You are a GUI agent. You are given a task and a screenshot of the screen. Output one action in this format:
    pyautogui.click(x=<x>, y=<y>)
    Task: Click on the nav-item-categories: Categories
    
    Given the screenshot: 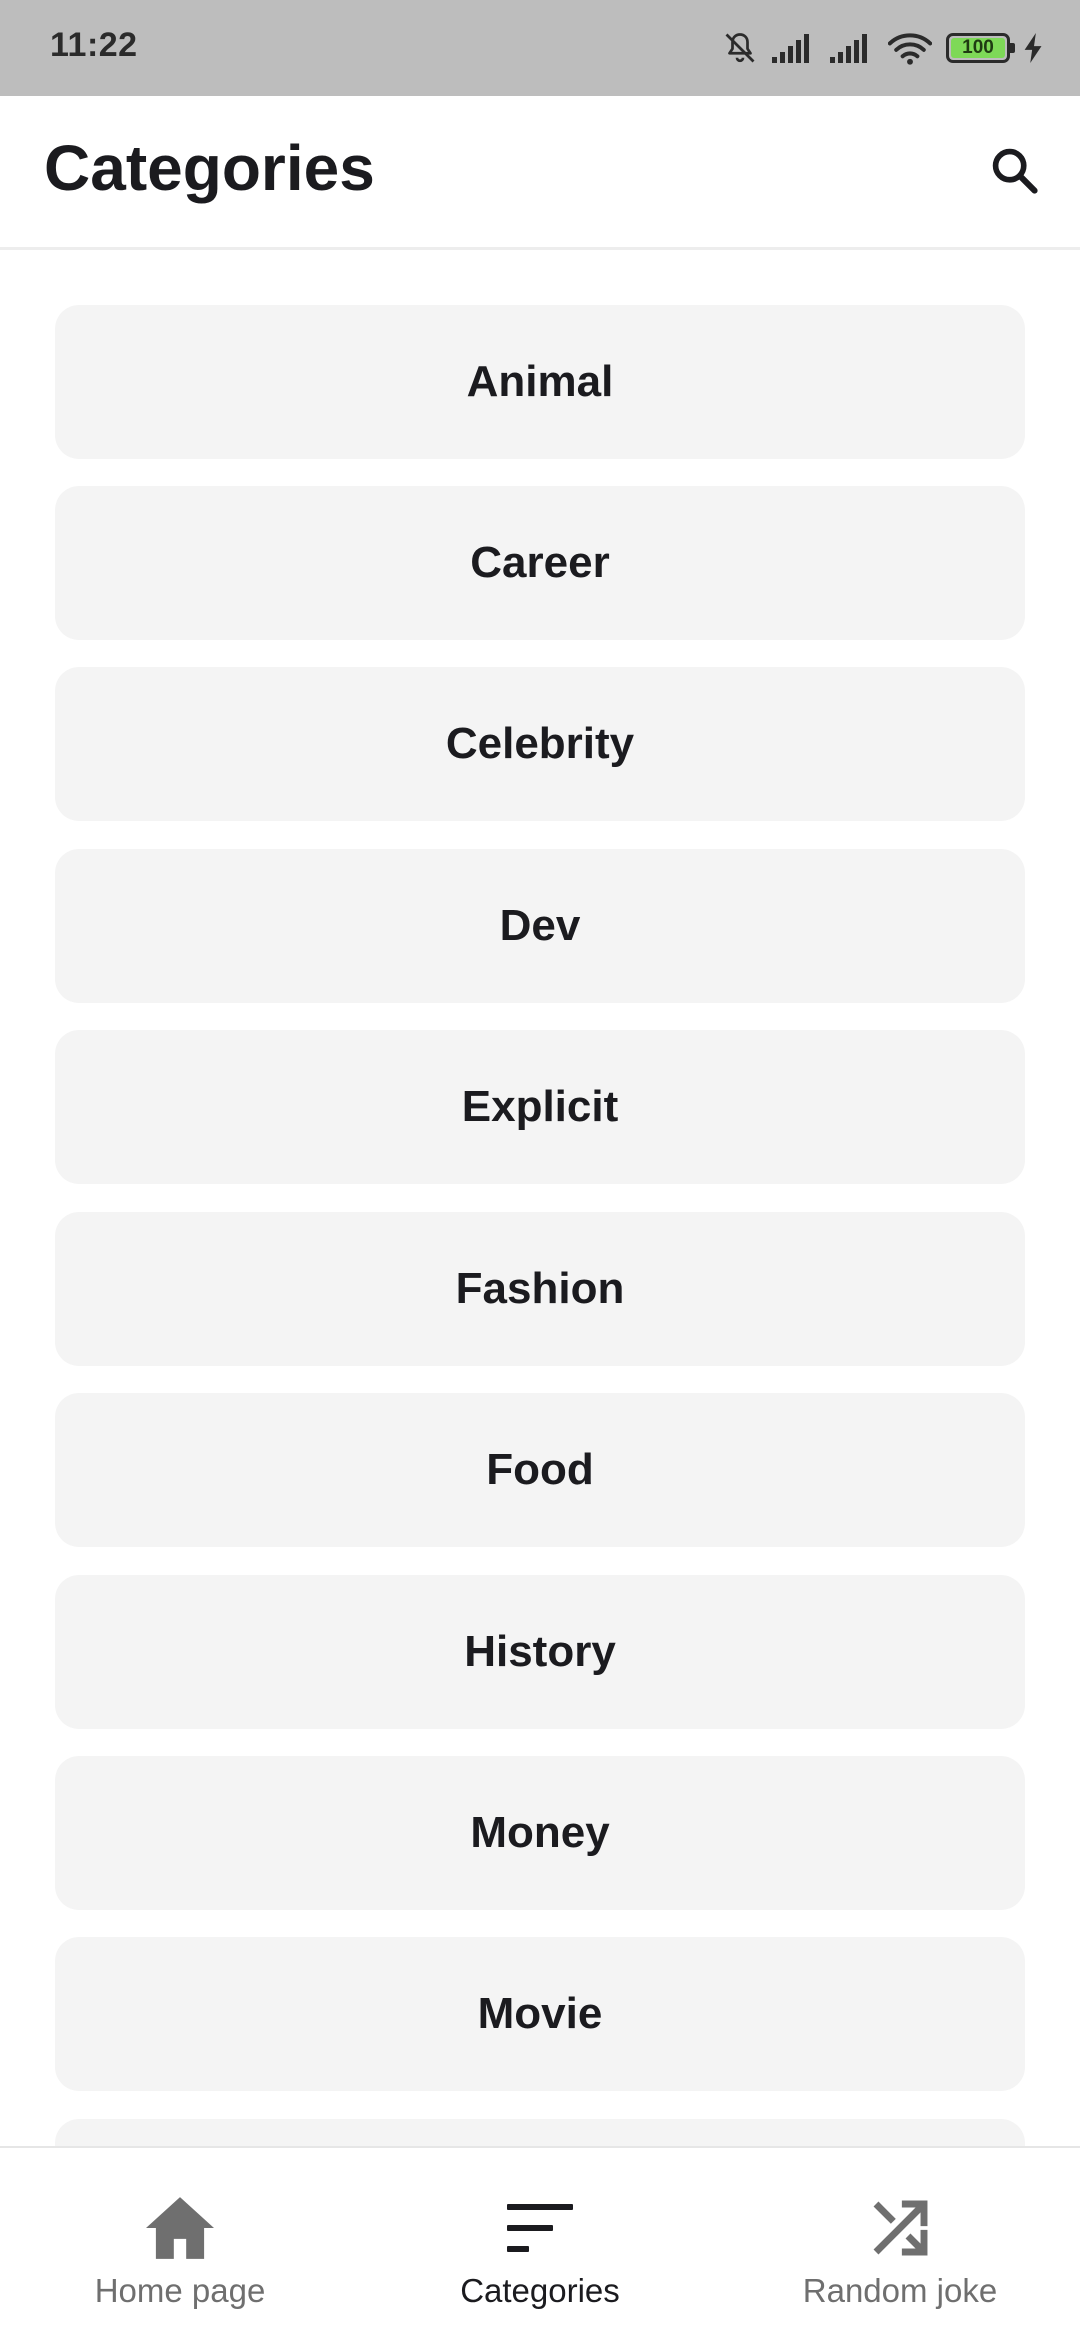 What is the action you would take?
    pyautogui.click(x=540, y=2244)
    